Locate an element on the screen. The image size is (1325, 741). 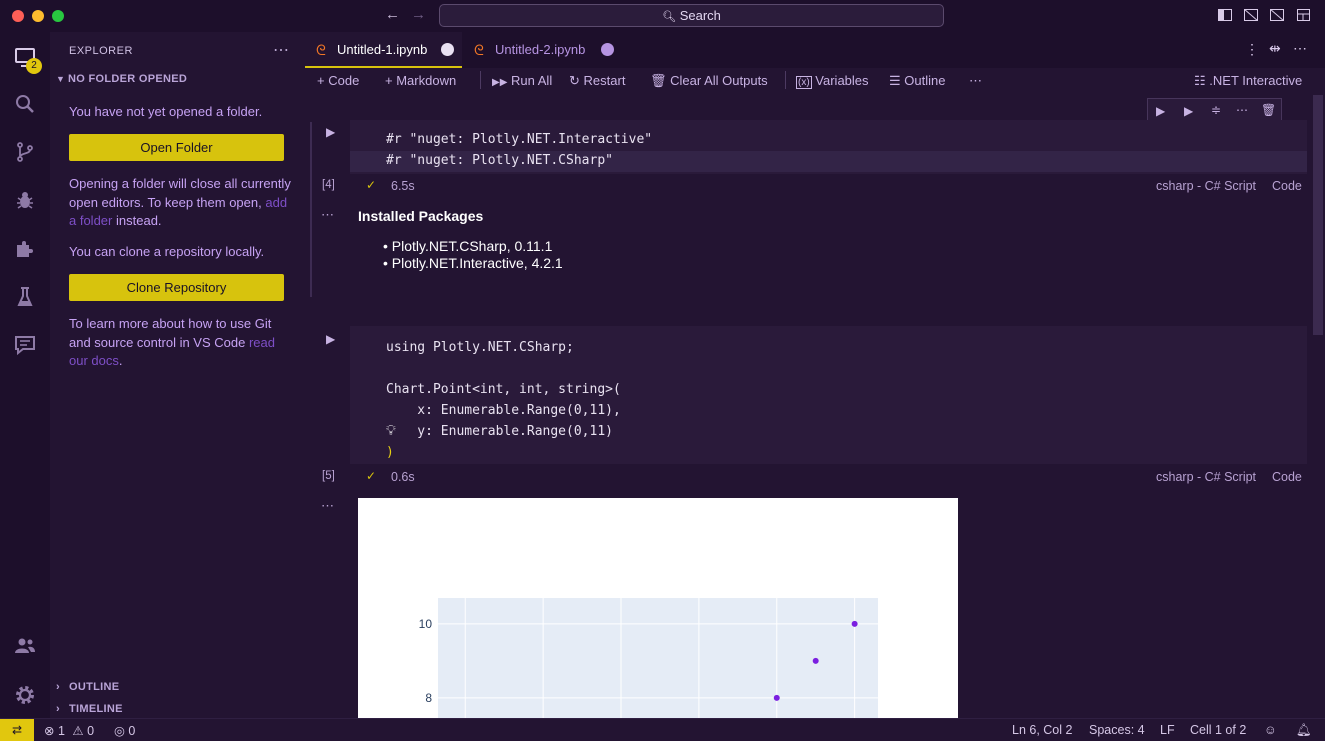
jupyter-icon: ᘓ is located at coordinates (479, 50).